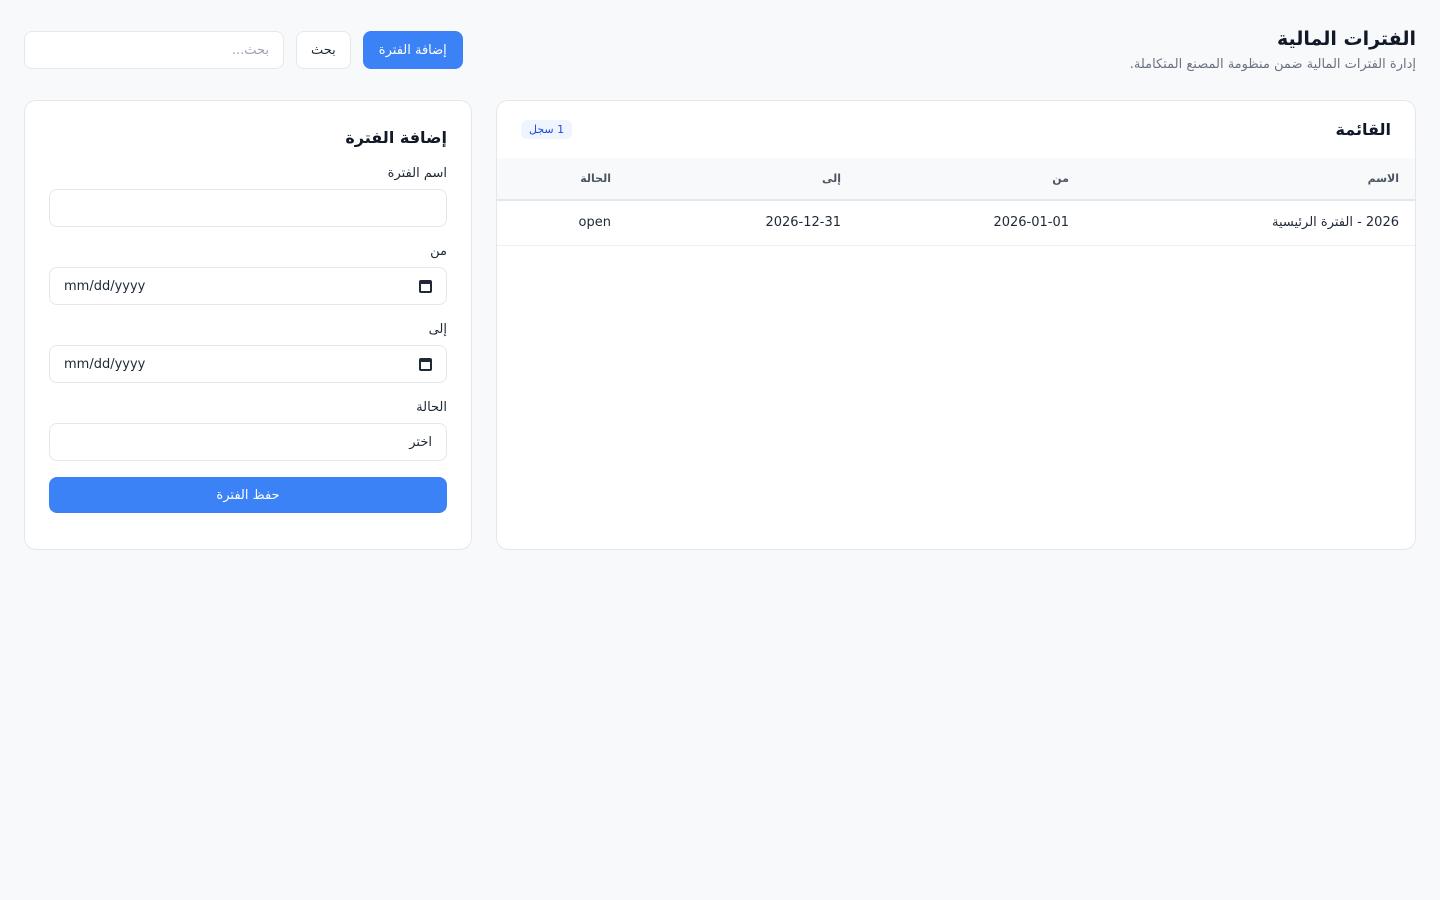 This screenshot has width=1440, height=900. Describe the element at coordinates (248, 495) in the screenshot. I see `save-period-button: حفظ الفترة` at that location.